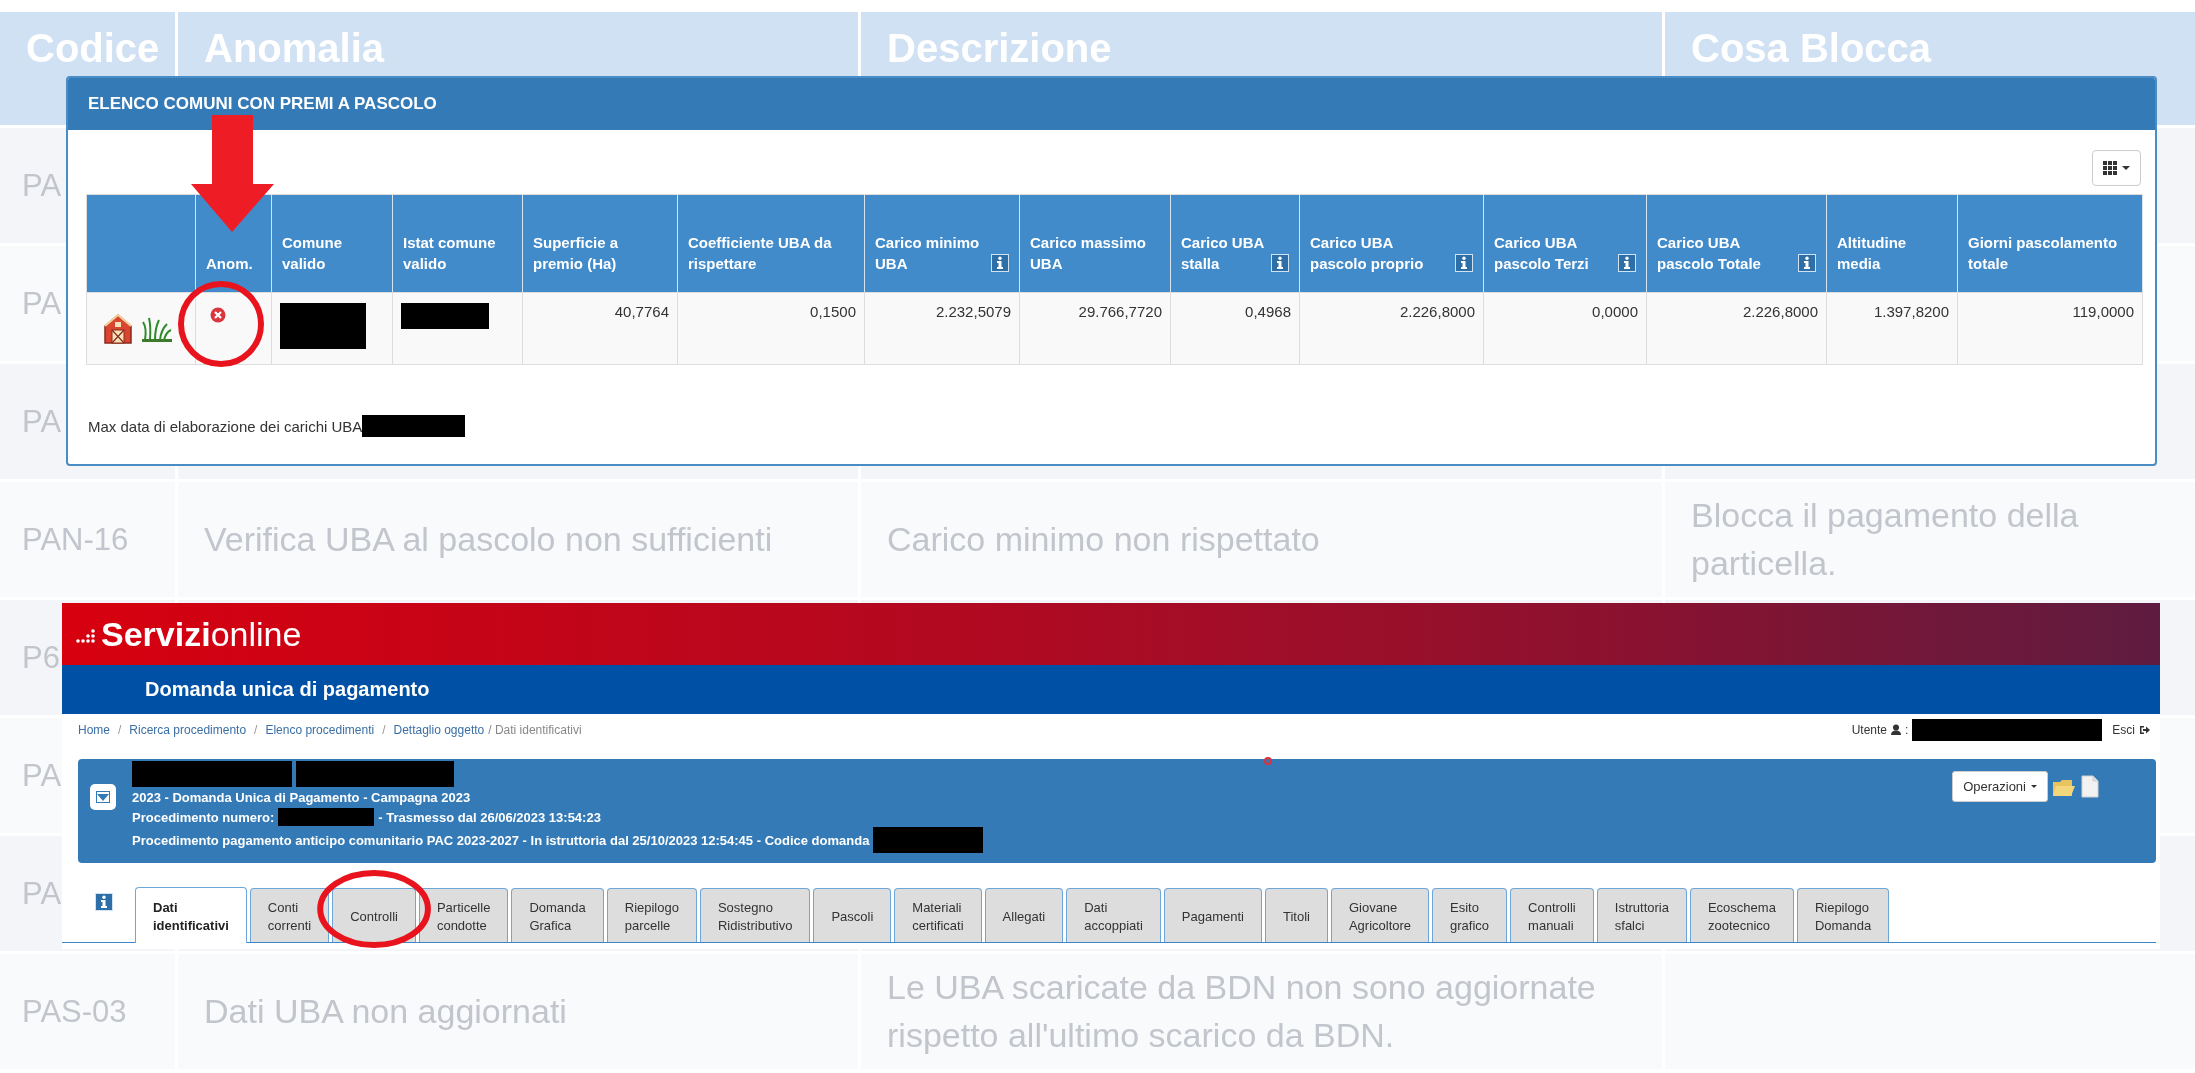 The width and height of the screenshot is (2195, 1073). I want to click on tab: Sostegno Ridistributivo, so click(755, 915).